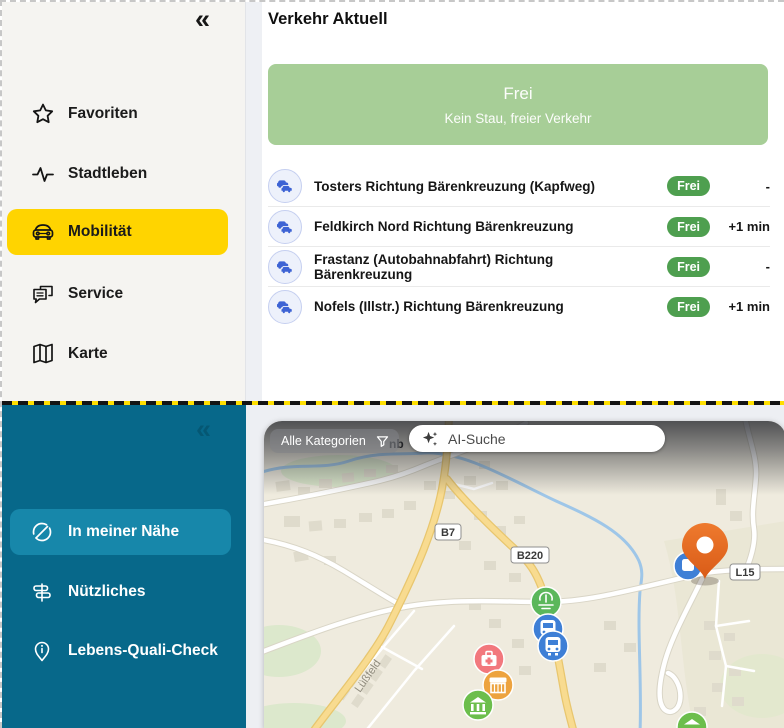 Image resolution: width=784 pixels, height=728 pixels. What do you see at coordinates (103, 113) in the screenshot?
I see `sidebar-item-label: Favoriten` at bounding box center [103, 113].